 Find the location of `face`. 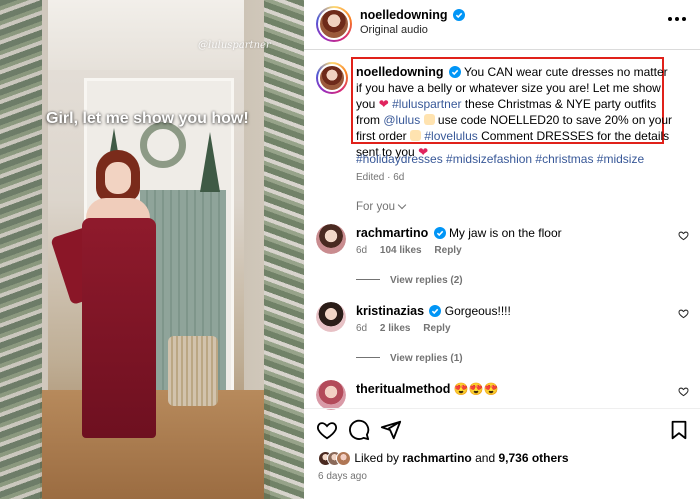

face is located at coordinates (118, 178).